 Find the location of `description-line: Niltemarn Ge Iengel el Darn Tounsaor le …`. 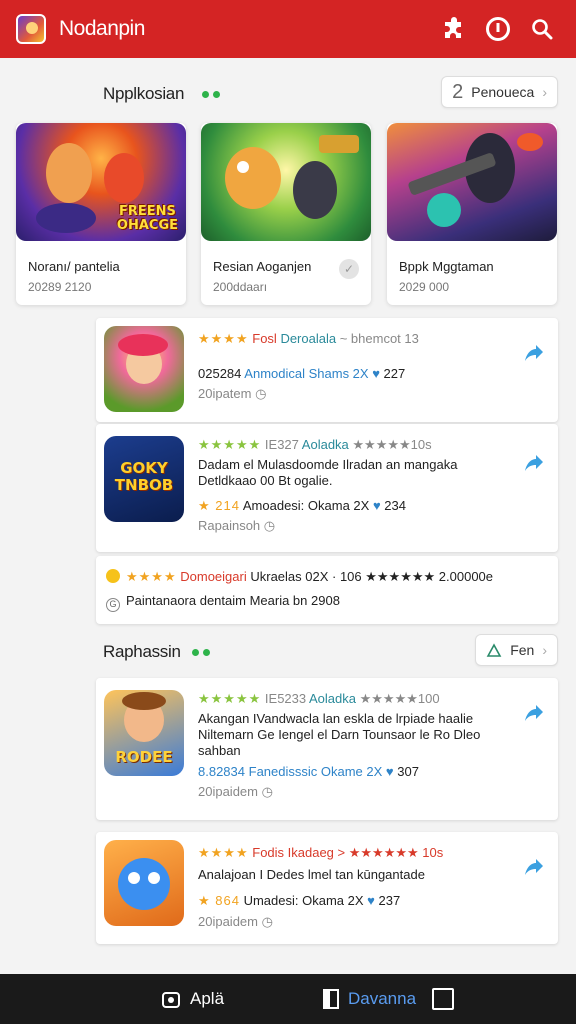

description-line: Niltemarn Ge Iengel el Darn Tounsaor le … is located at coordinates (339, 734).